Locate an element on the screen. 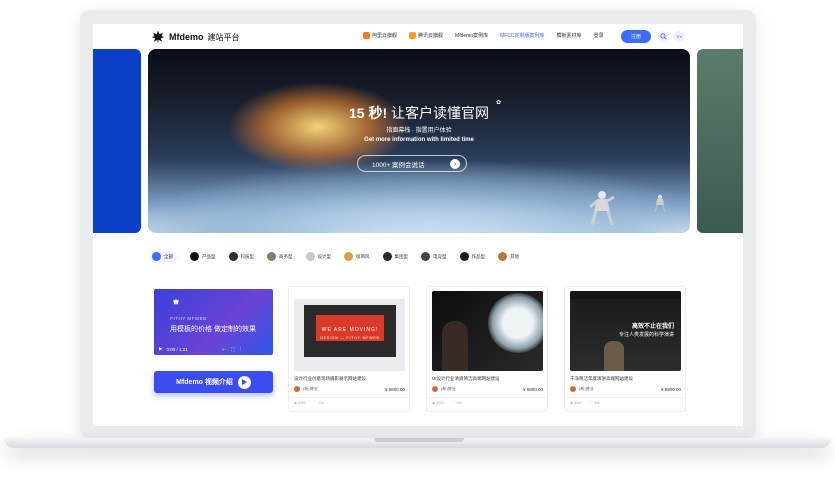 Image resolution: width=835 pixels, height=482 pixels. category-label: 科技型 is located at coordinates (247, 256).